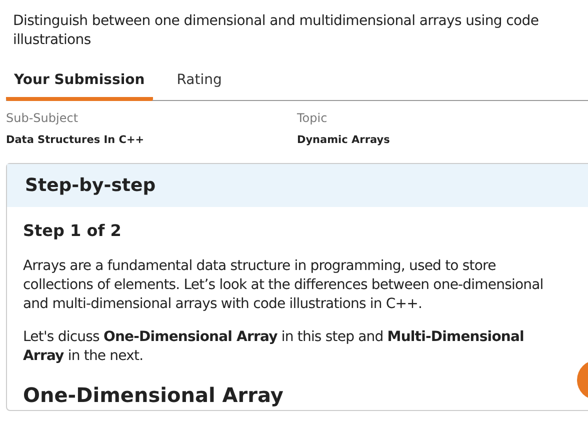  What do you see at coordinates (76, 140) in the screenshot?
I see `field-value: Data Structures In C++` at bounding box center [76, 140].